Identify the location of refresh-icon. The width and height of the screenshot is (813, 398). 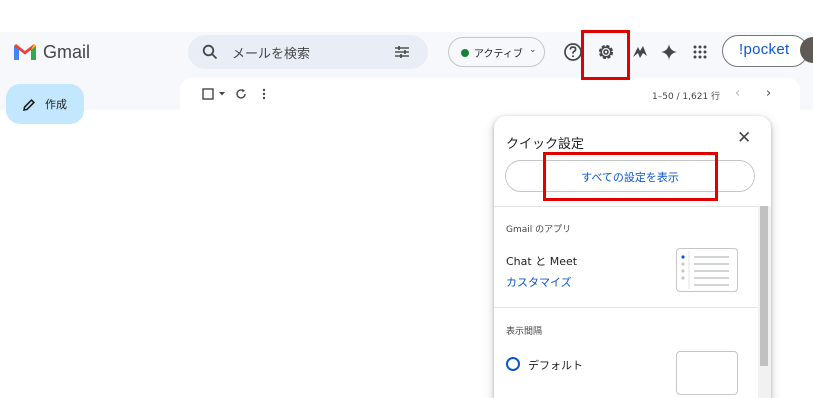
(241, 94).